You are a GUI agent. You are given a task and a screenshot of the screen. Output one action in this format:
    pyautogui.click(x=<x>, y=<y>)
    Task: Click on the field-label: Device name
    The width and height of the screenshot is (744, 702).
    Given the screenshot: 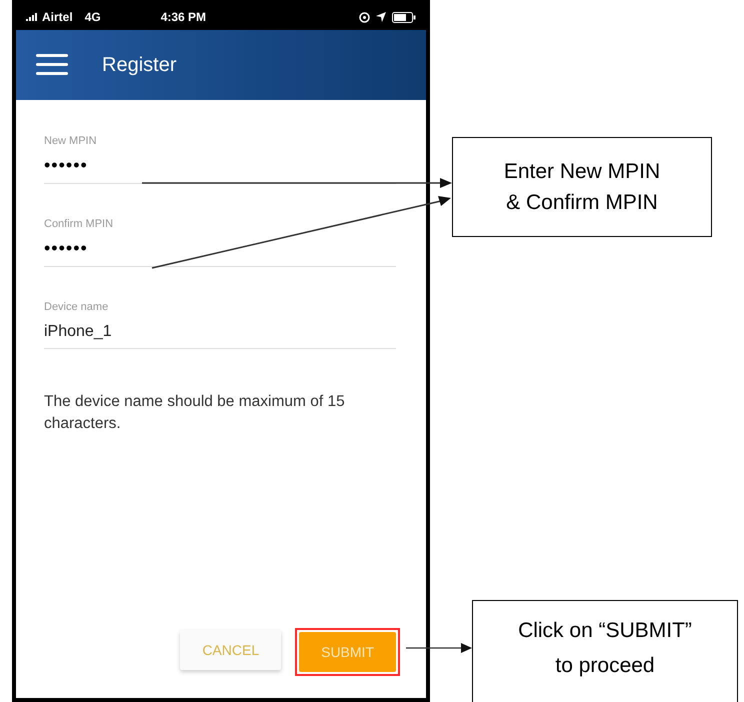 What is the action you would take?
    pyautogui.click(x=77, y=307)
    